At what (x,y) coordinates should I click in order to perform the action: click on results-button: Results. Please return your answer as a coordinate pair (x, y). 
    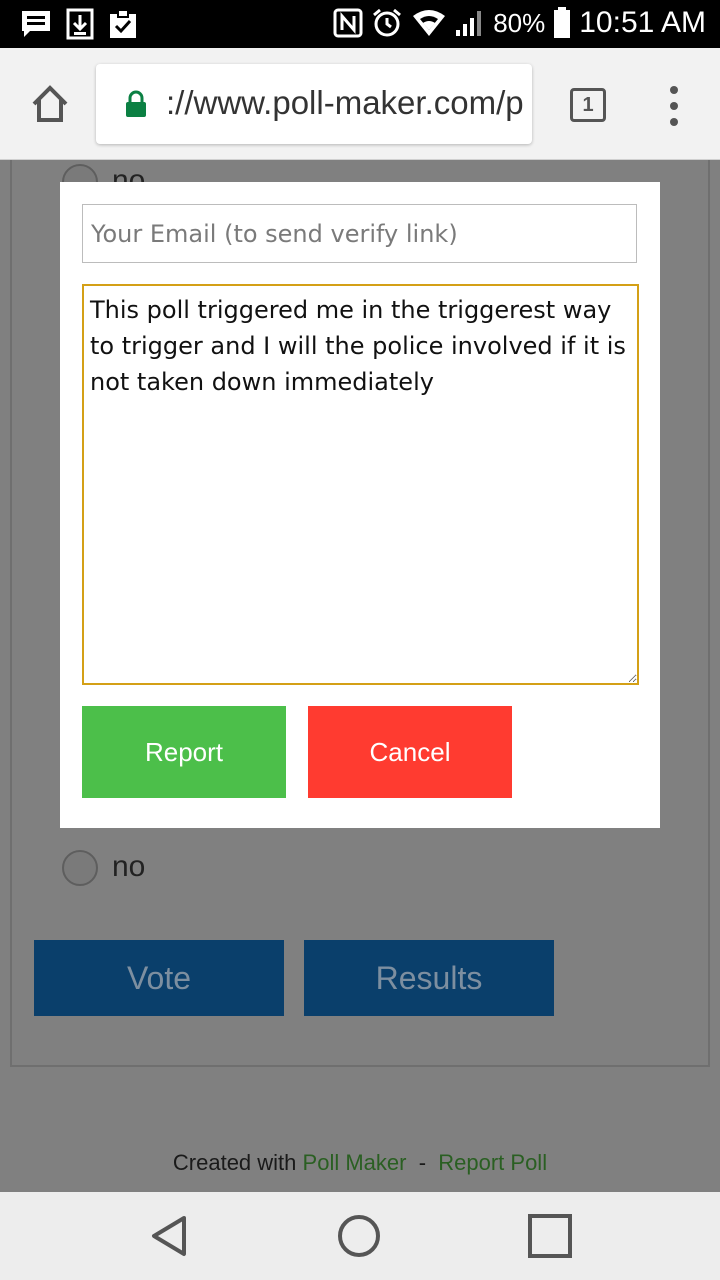
    Looking at the image, I should click on (429, 978).